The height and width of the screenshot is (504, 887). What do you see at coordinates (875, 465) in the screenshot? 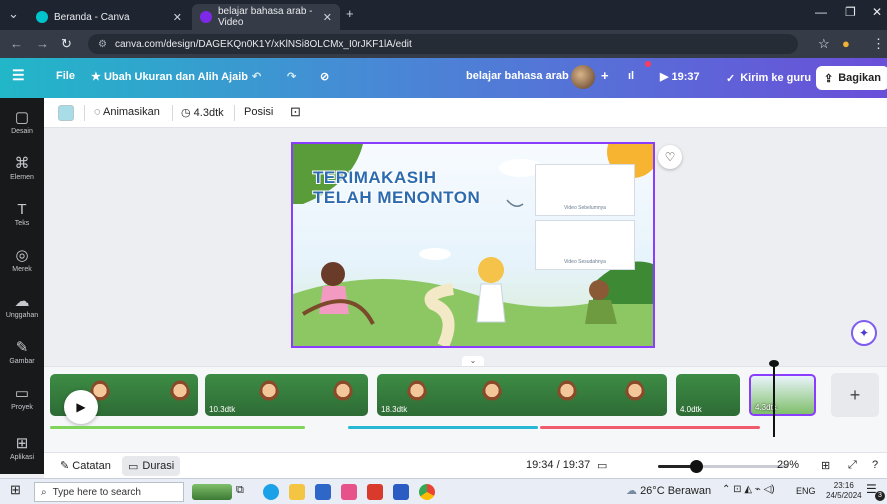
I see `help-icon: ?` at bounding box center [875, 465].